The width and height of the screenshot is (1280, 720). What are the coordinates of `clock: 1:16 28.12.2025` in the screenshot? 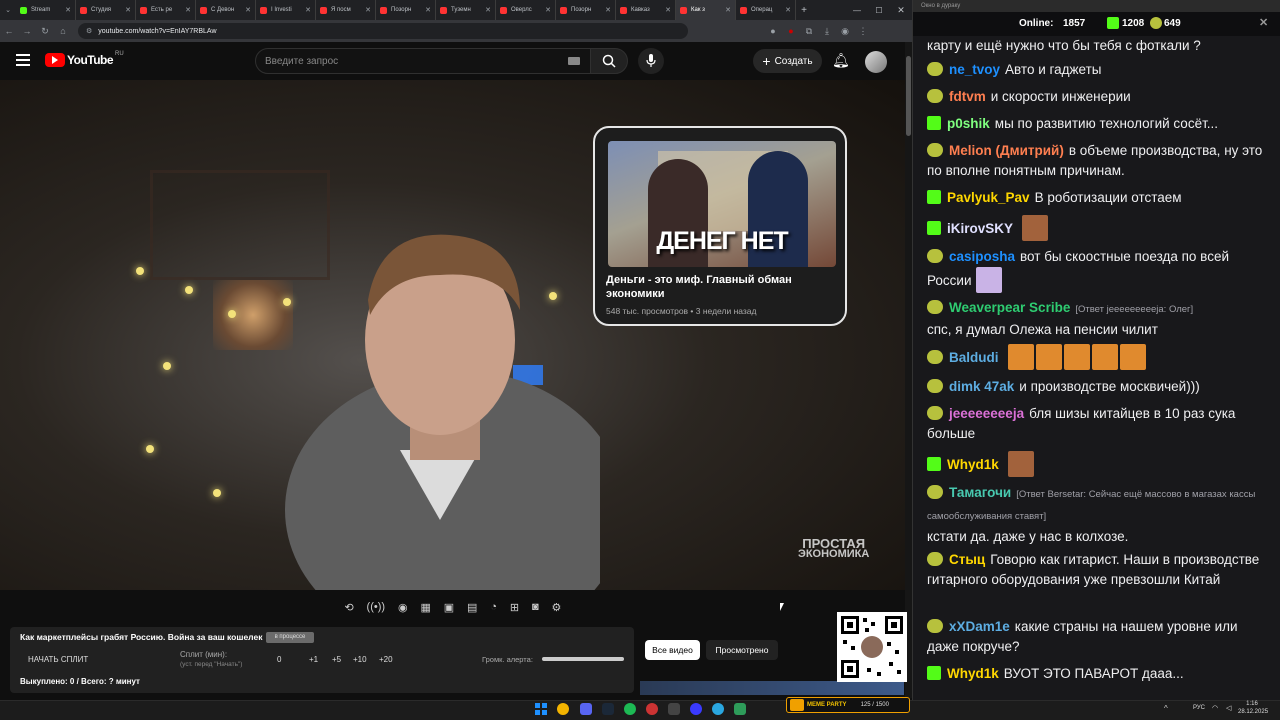 It's located at (1253, 708).